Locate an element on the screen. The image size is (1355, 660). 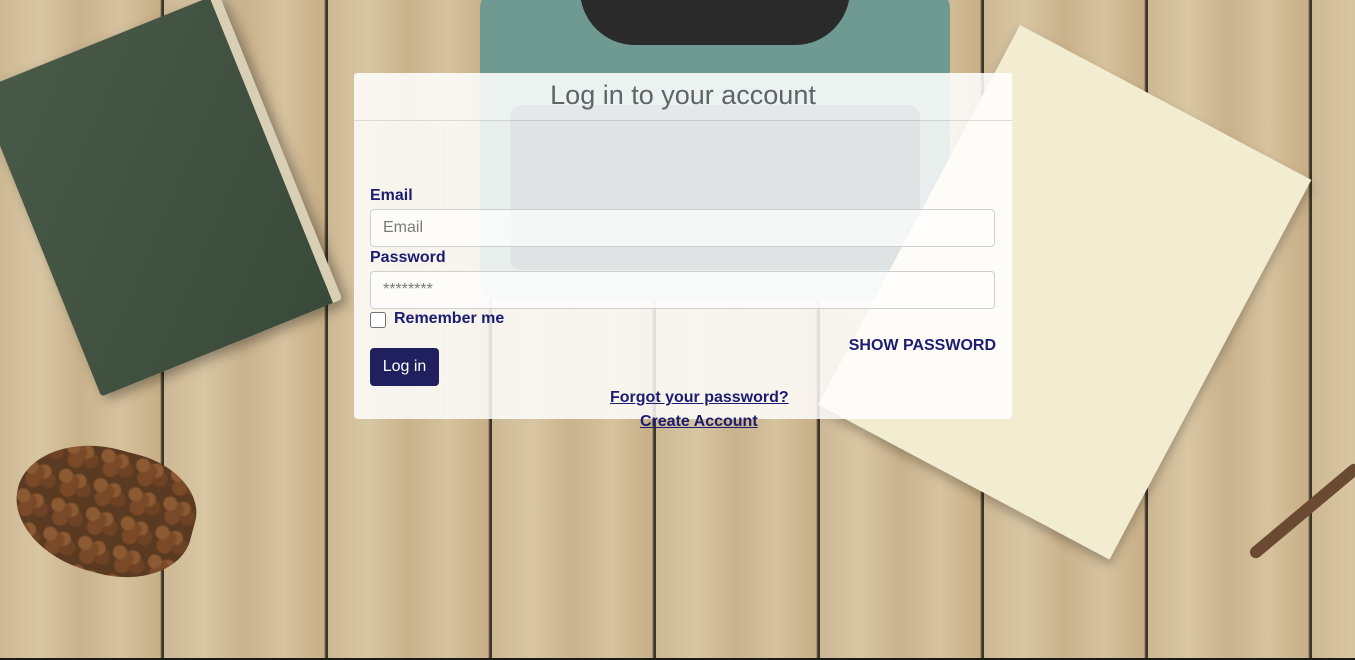
page-title: Log in to your account is located at coordinates (683, 95).